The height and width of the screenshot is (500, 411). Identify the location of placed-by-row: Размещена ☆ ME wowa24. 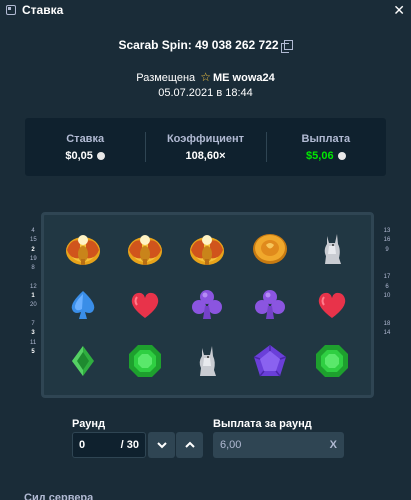
(205, 77).